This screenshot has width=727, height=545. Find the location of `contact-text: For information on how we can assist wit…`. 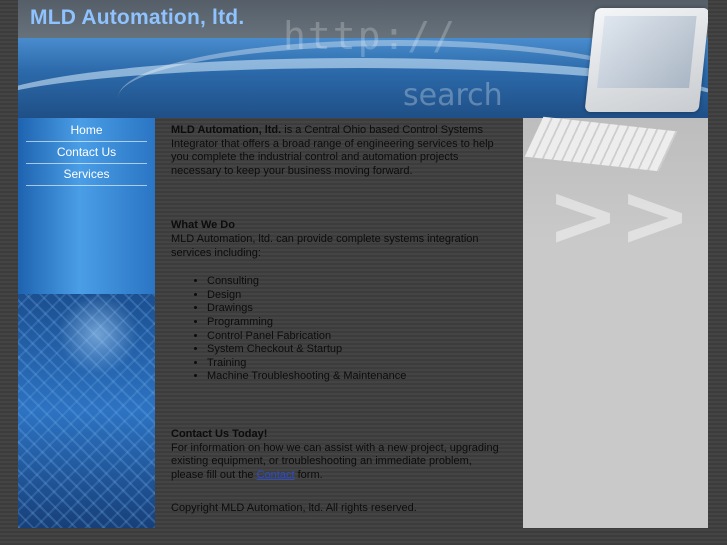

contact-text: For information on how we can assist wit… is located at coordinates (335, 461).